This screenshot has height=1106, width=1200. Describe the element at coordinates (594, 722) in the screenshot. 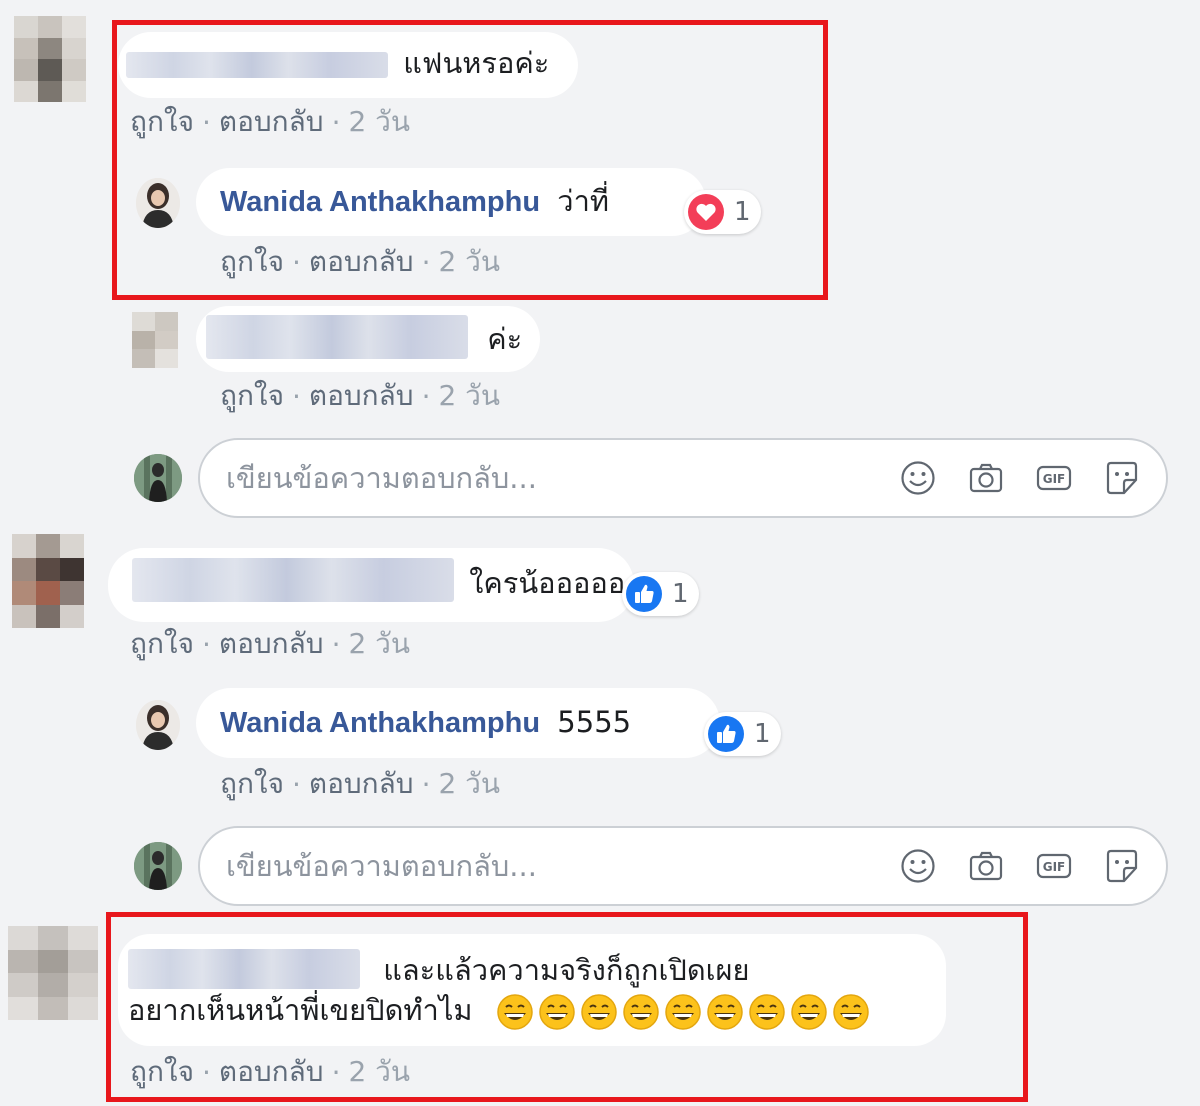

I see `reply-text: 5555` at that location.